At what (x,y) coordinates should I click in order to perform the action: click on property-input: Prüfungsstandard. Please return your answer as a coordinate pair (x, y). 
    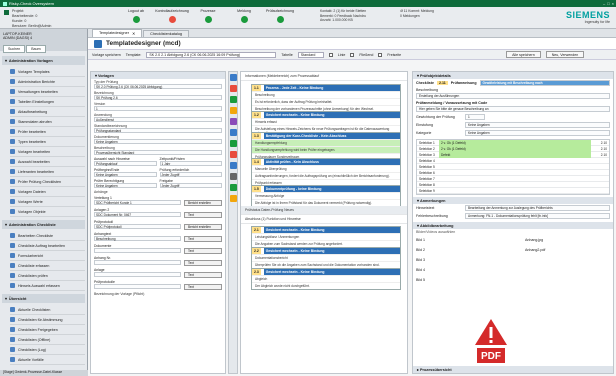
    Looking at the image, I should click on (158, 130).